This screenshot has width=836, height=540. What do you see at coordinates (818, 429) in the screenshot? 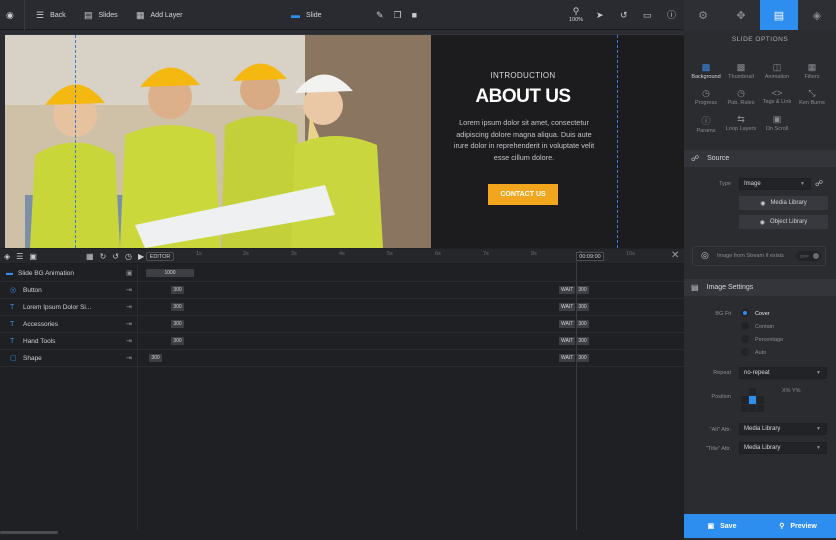
I see `chevron-down-icon: ▼` at bounding box center [818, 429].